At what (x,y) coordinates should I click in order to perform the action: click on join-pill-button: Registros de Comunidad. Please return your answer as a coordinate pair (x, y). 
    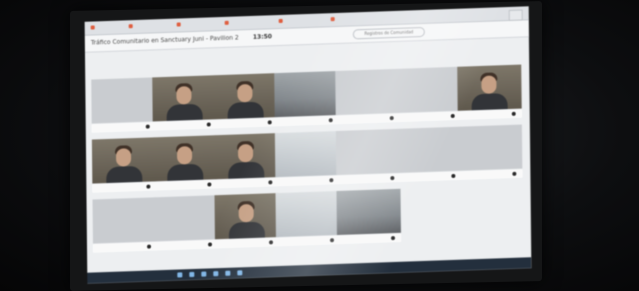
    Looking at the image, I should click on (388, 33).